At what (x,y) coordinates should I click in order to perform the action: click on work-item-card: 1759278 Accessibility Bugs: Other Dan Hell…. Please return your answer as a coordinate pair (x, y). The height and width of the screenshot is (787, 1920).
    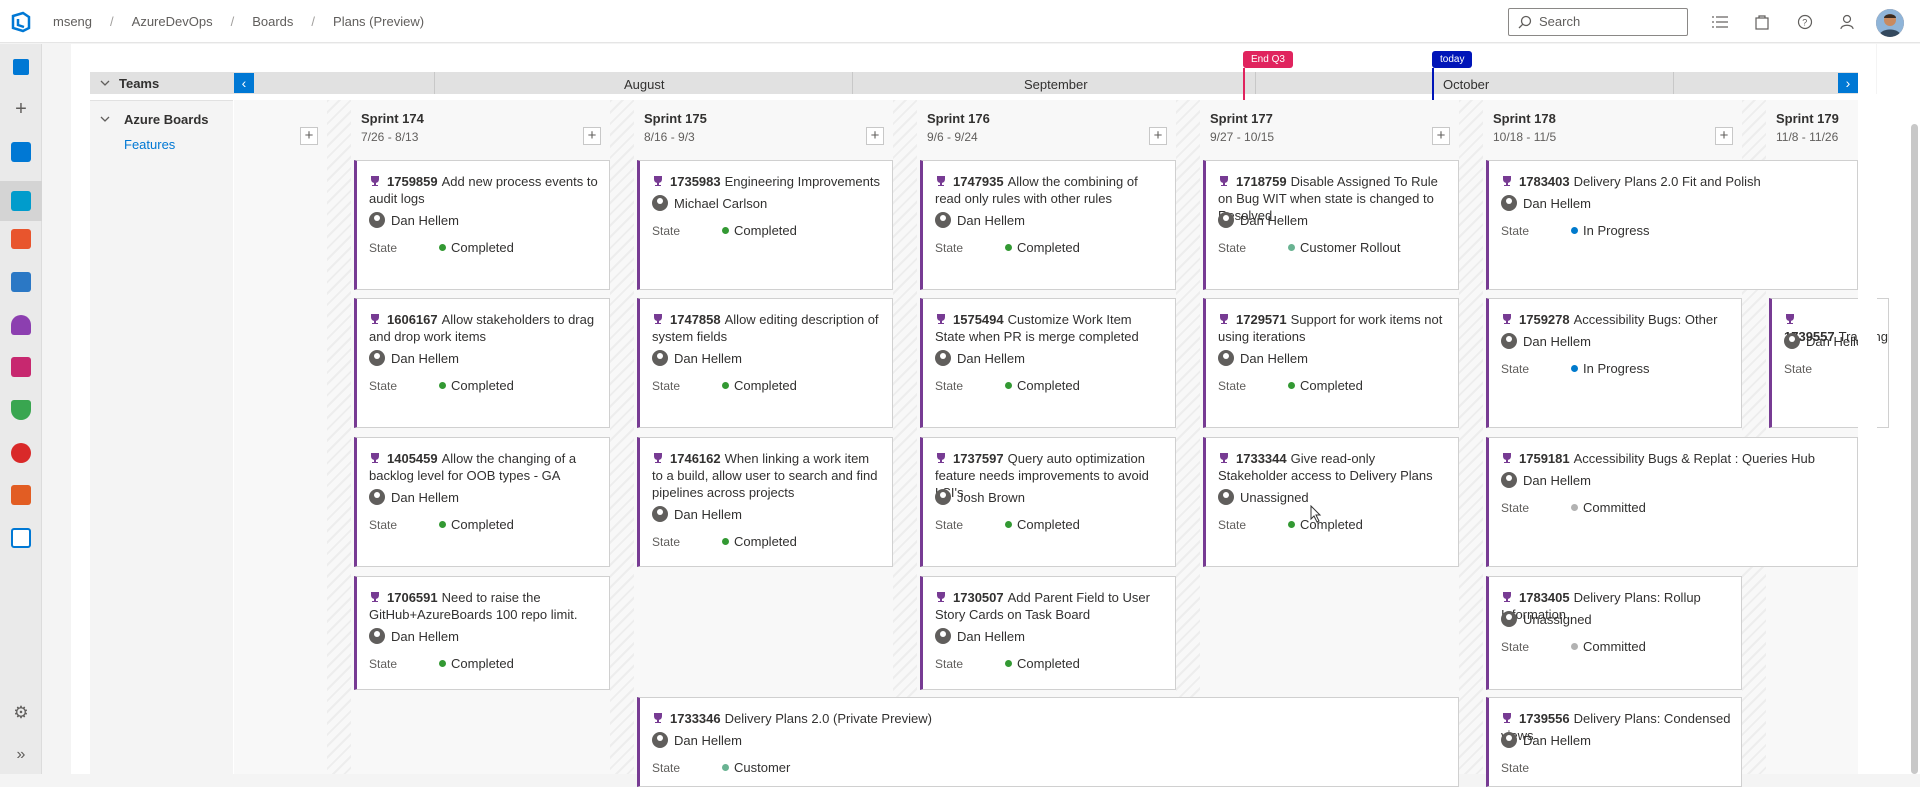
    Looking at the image, I should click on (1614, 363).